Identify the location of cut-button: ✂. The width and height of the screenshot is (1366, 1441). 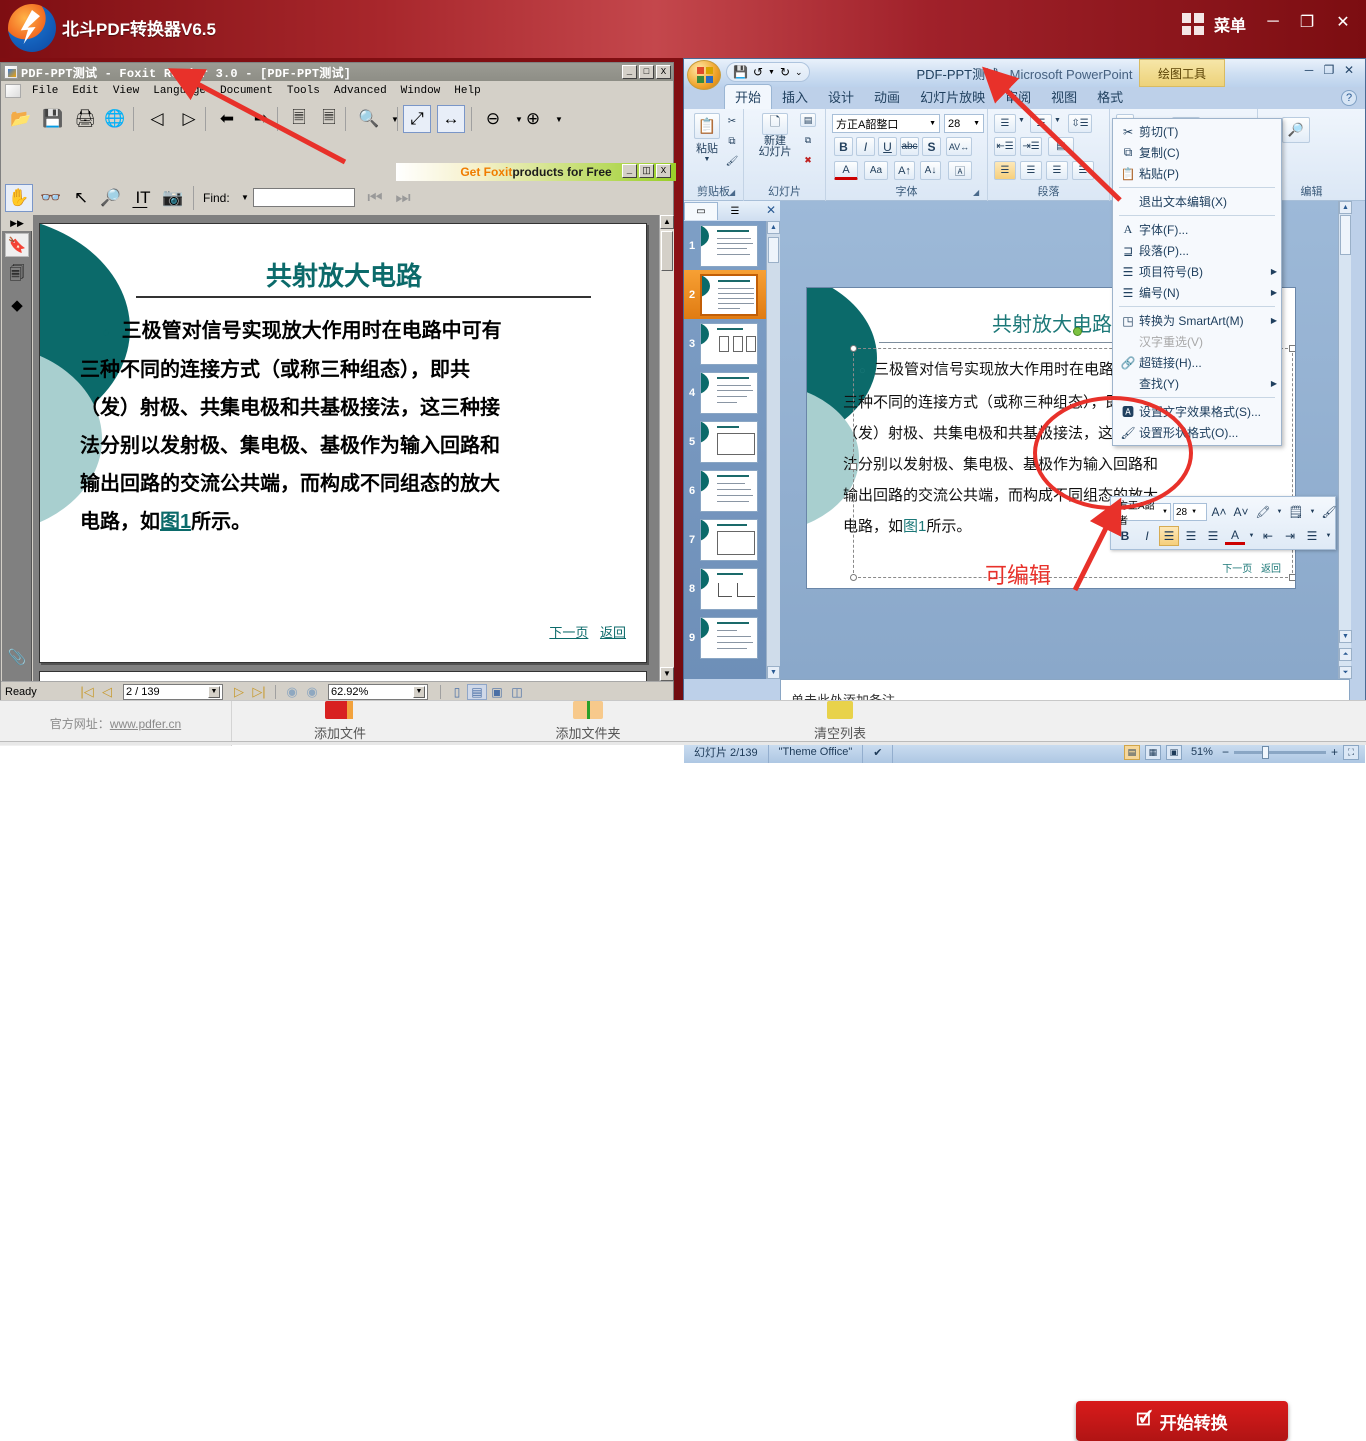
(732, 121).